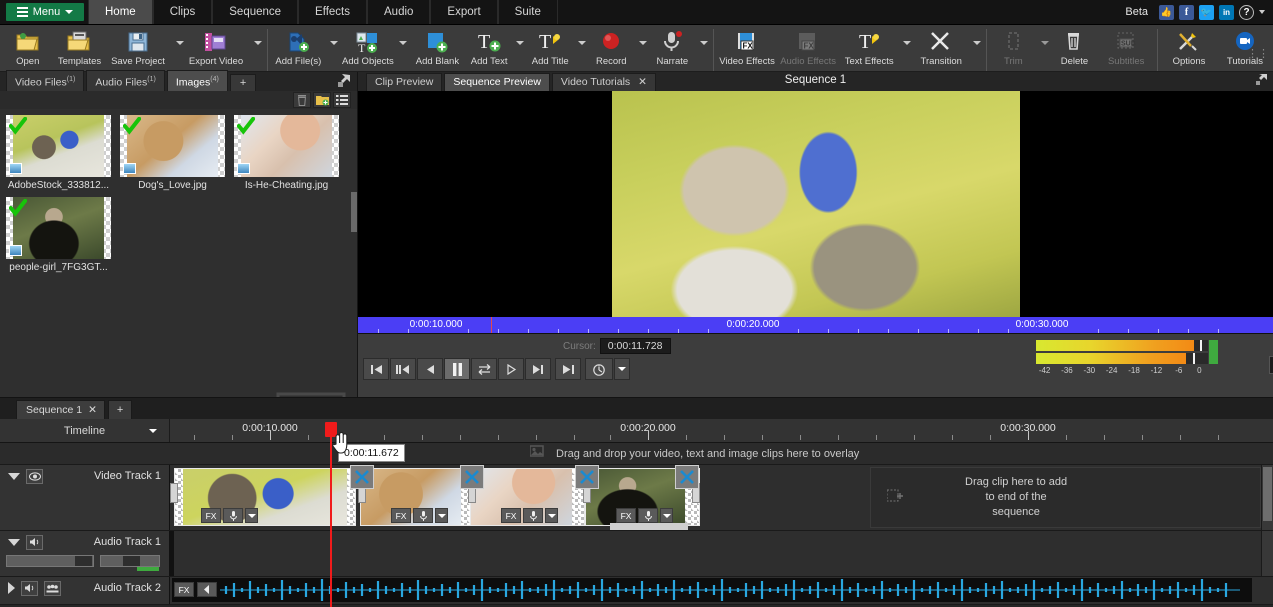  I want to click on playback-speed-icon, so click(599, 369).